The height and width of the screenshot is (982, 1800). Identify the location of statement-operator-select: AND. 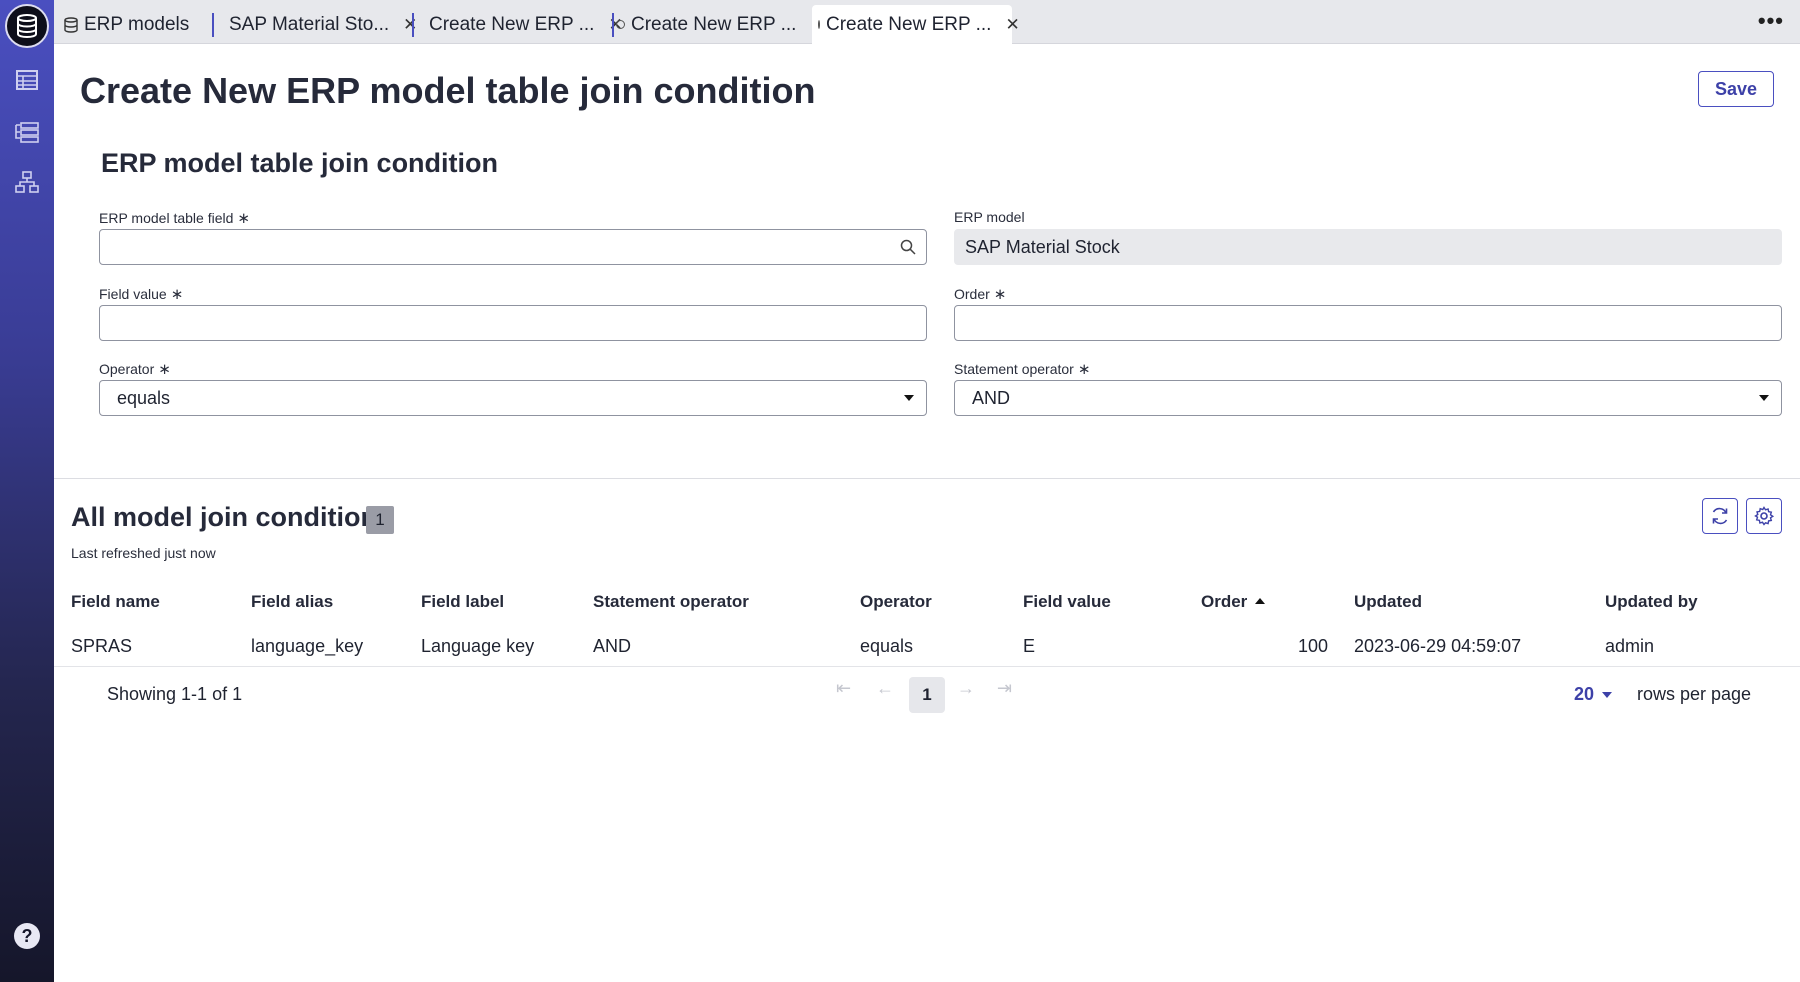
(1368, 398).